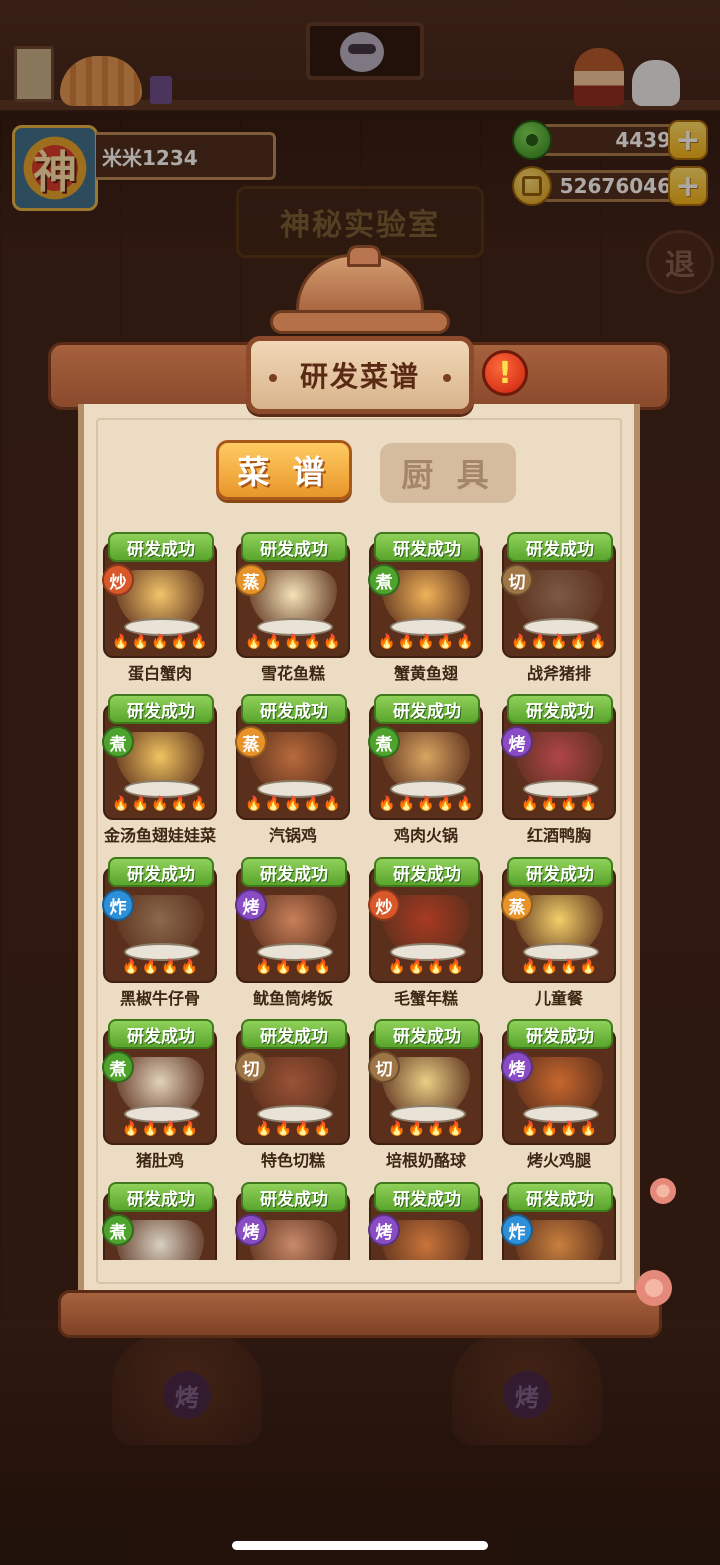 This screenshot has width=720, height=1565. Describe the element at coordinates (422, 603) in the screenshot. I see `recipe-card: 研发成功煮 🔥 🔥 🔥 🔥 🔥 蟹黄鱼翅` at that location.